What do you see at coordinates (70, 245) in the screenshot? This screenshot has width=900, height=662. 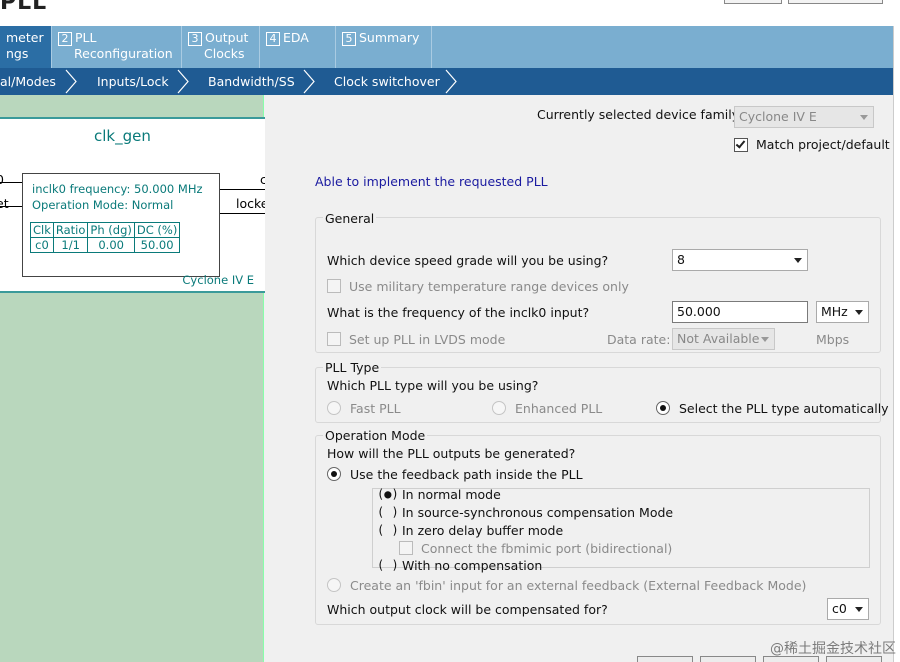 I see `table-cell: 1/1` at bounding box center [70, 245].